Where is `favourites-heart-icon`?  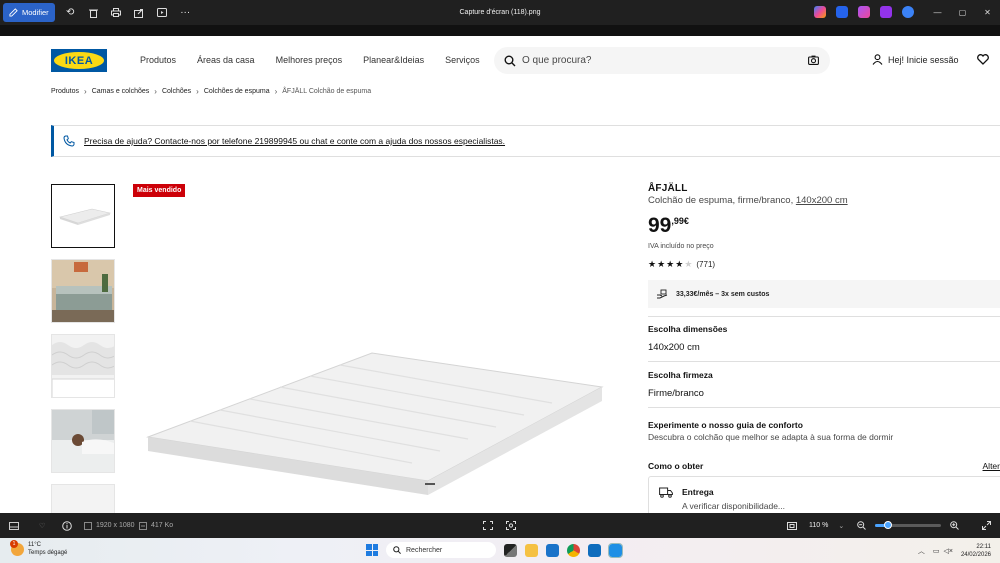 favourites-heart-icon is located at coordinates (983, 59).